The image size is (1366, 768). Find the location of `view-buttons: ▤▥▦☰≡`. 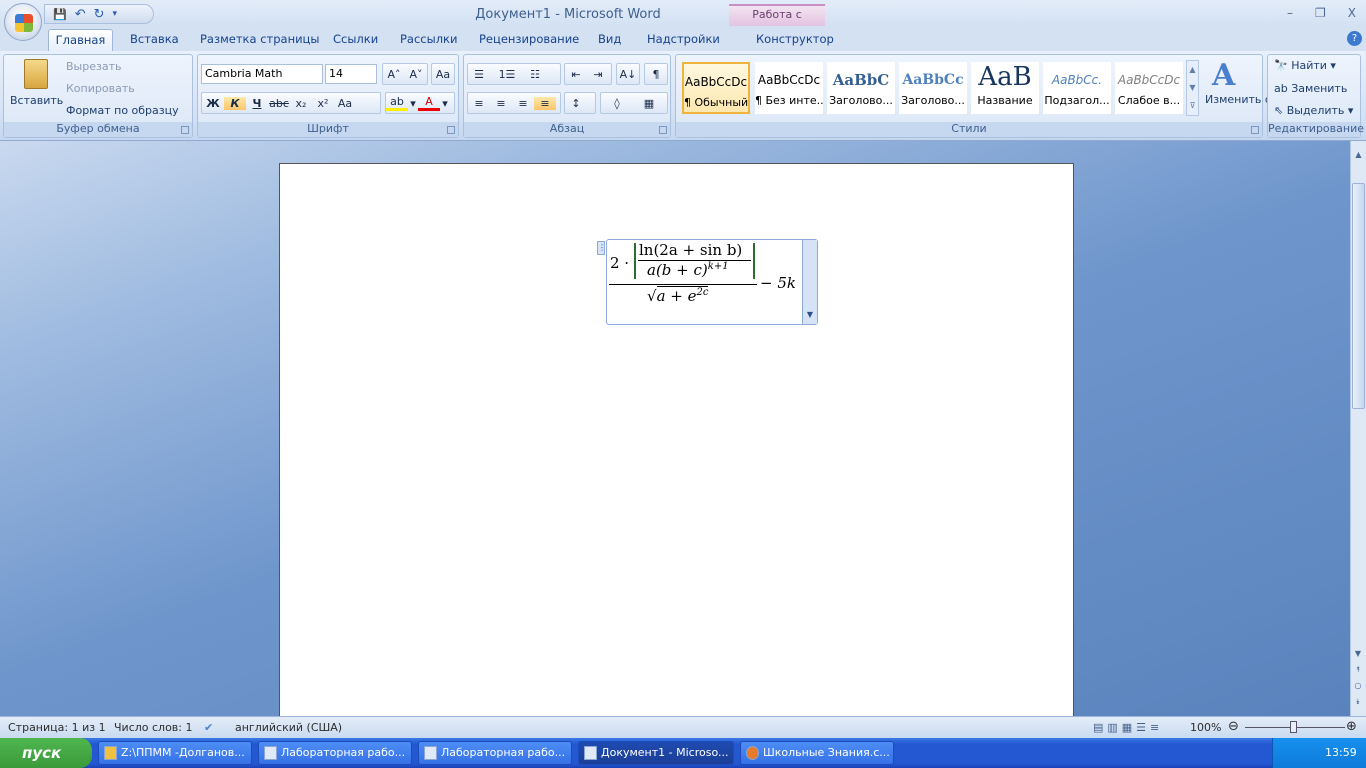

view-buttons: ▤▥▦☰≡ is located at coordinates (1128, 727).